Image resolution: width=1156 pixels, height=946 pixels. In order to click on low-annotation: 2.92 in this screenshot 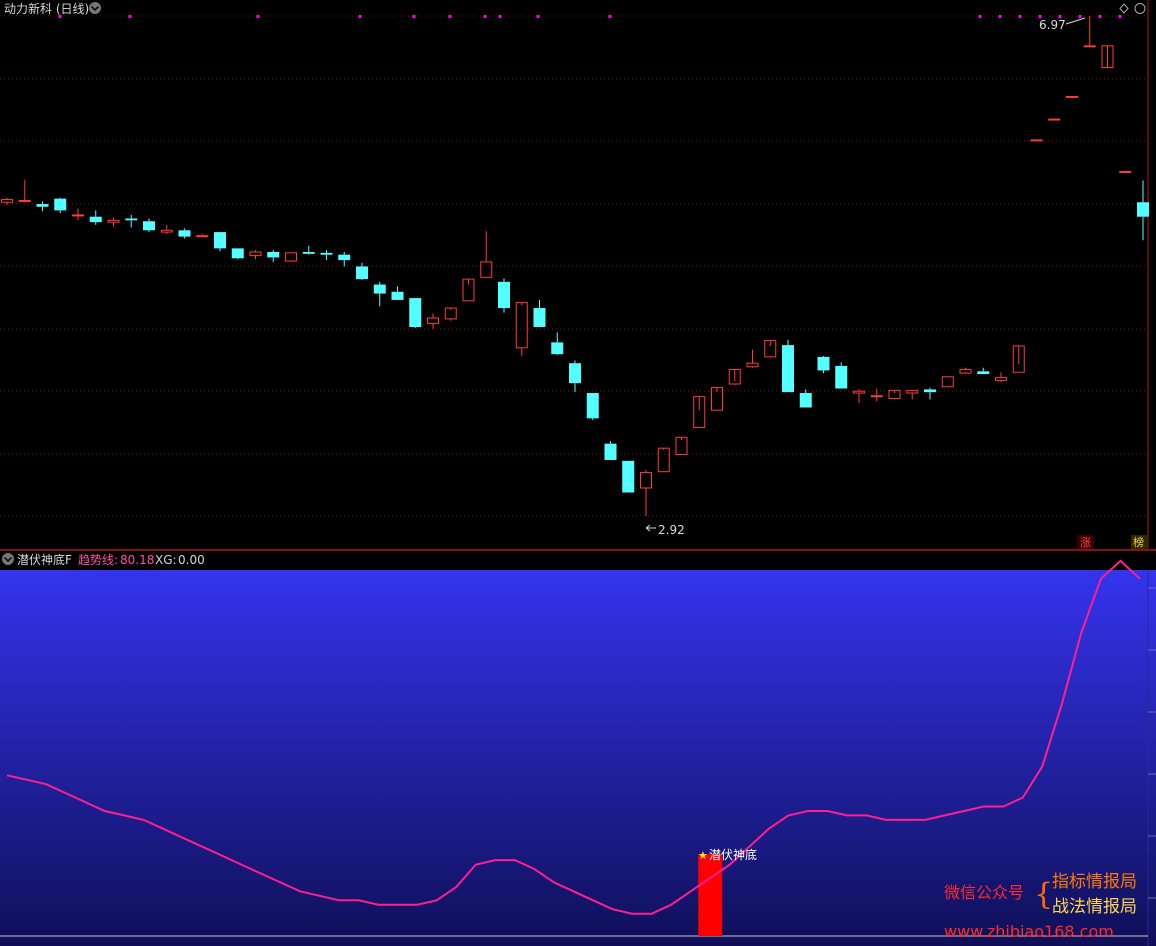, I will do `click(671, 530)`.